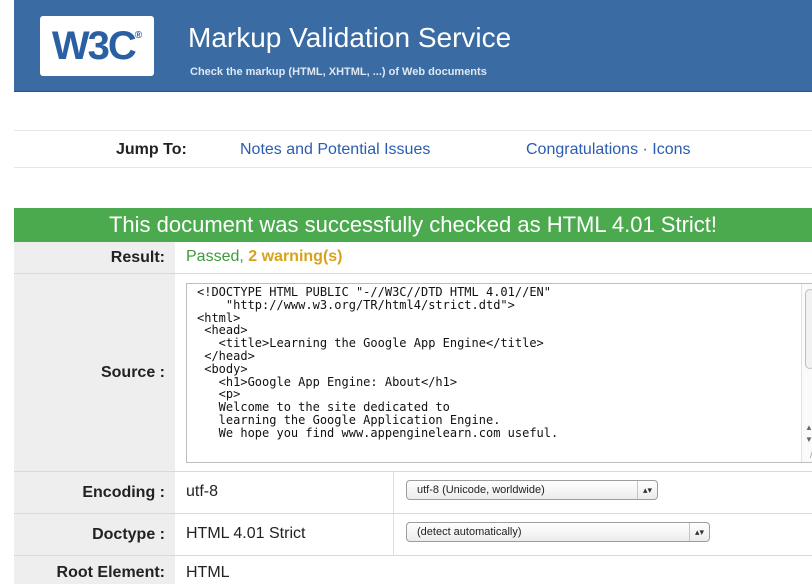  Describe the element at coordinates (94, 570) in the screenshot. I see `root-element-label: Root Element:` at that location.